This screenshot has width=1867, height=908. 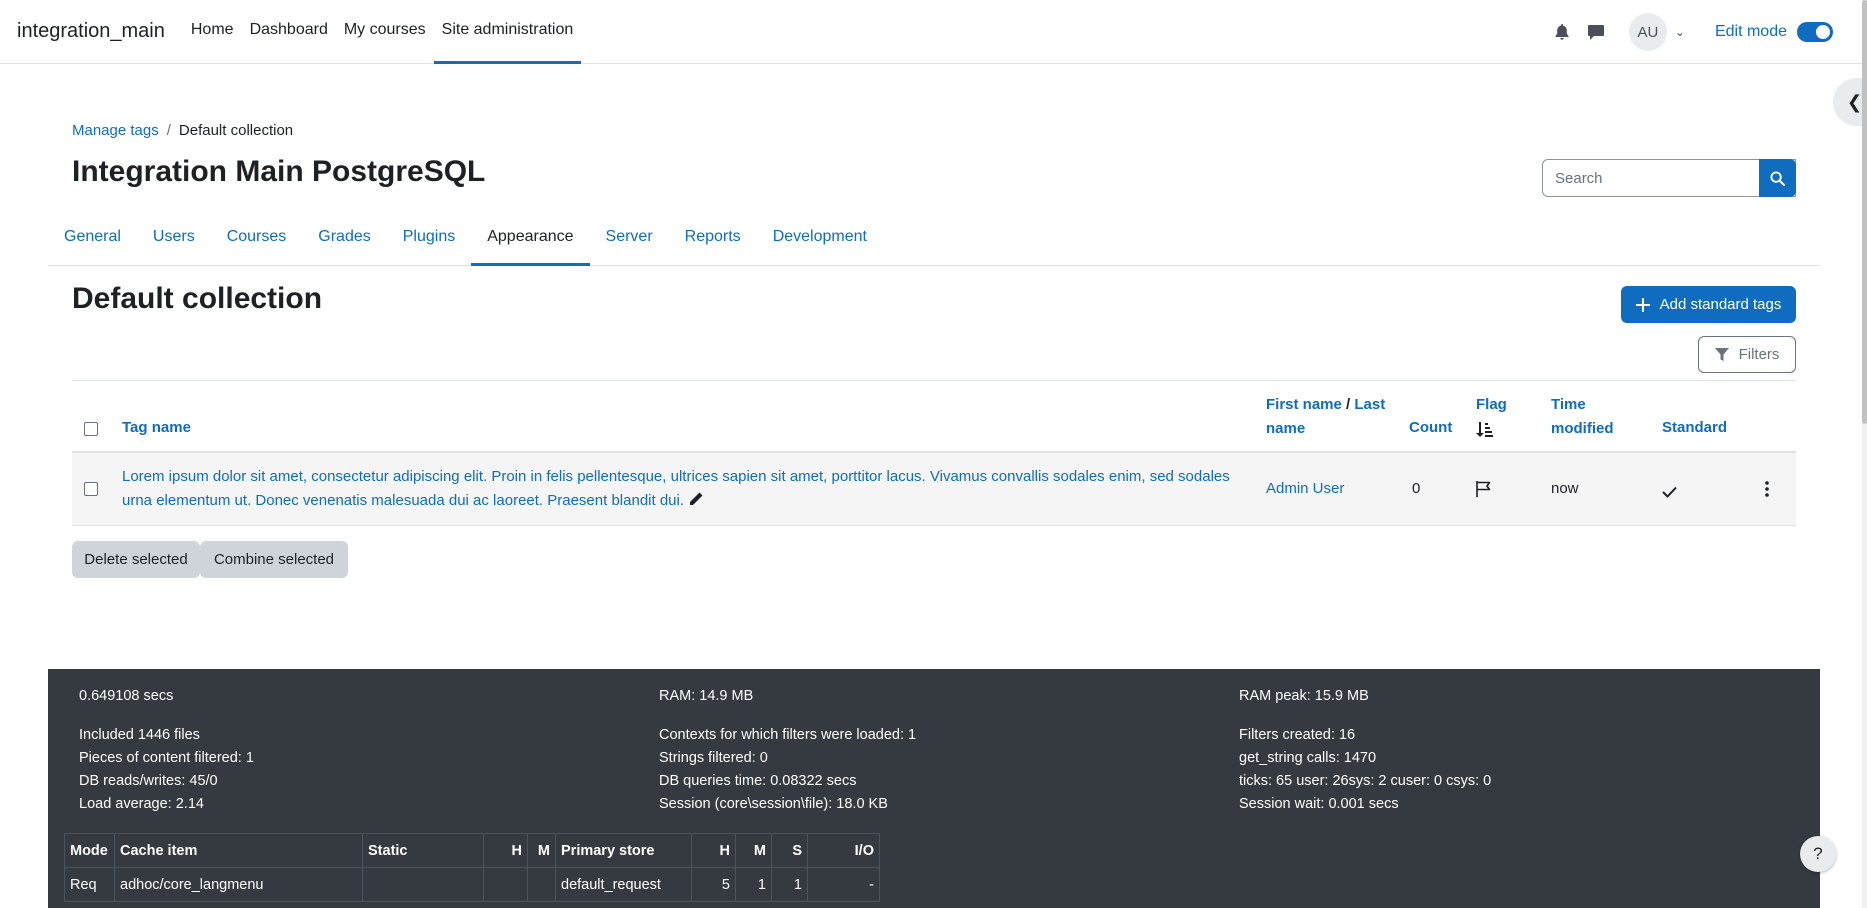 I want to click on perf-ram: RAM: 14.9 MB, so click(x=706, y=696).